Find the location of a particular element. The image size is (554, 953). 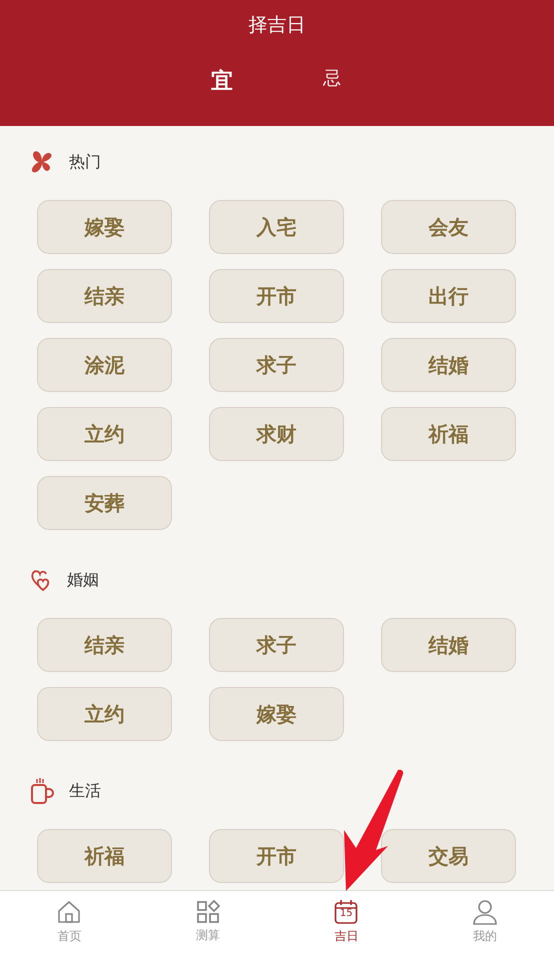

option-button: 求财 is located at coordinates (276, 434).